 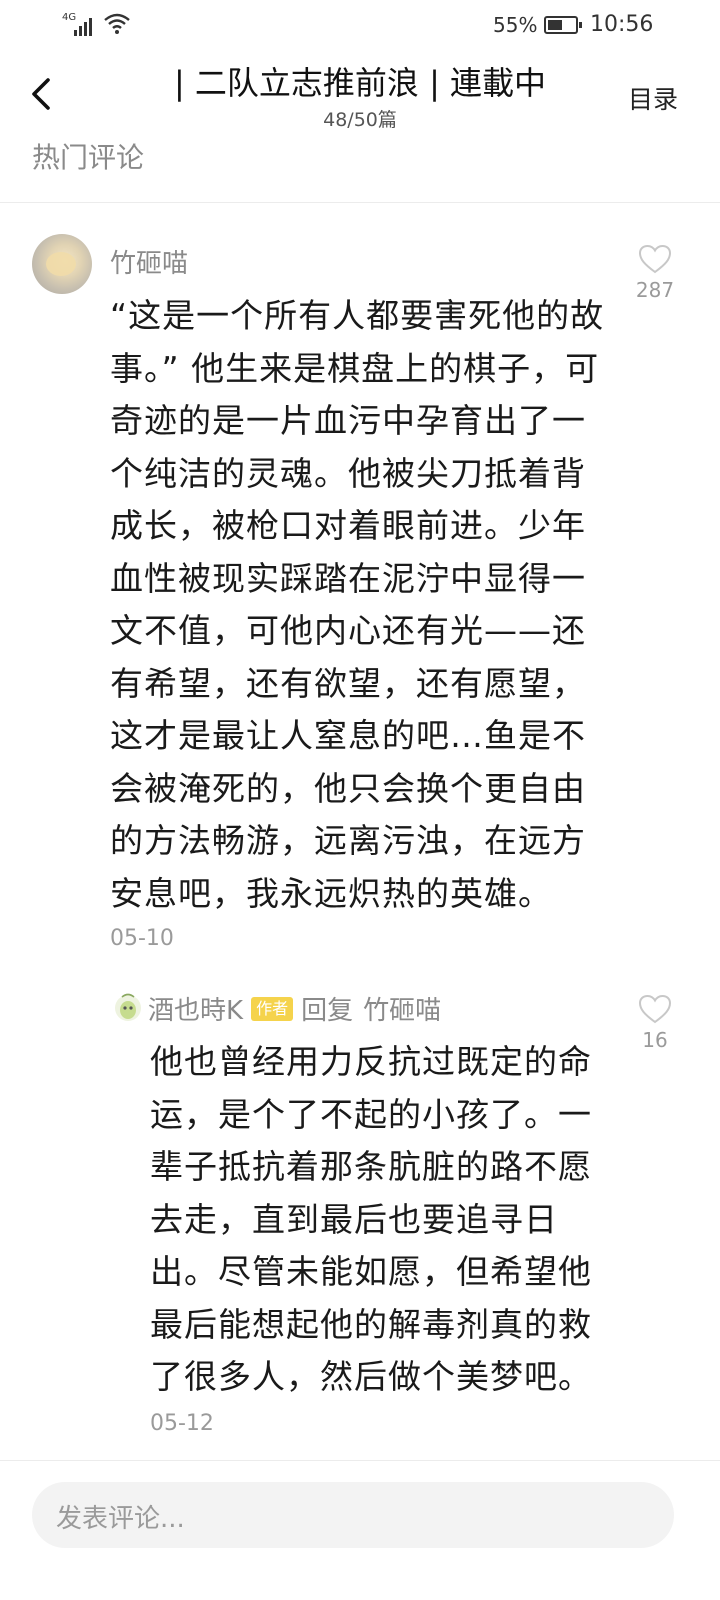 I want to click on comment-username: 竹砸喵, so click(x=149, y=261).